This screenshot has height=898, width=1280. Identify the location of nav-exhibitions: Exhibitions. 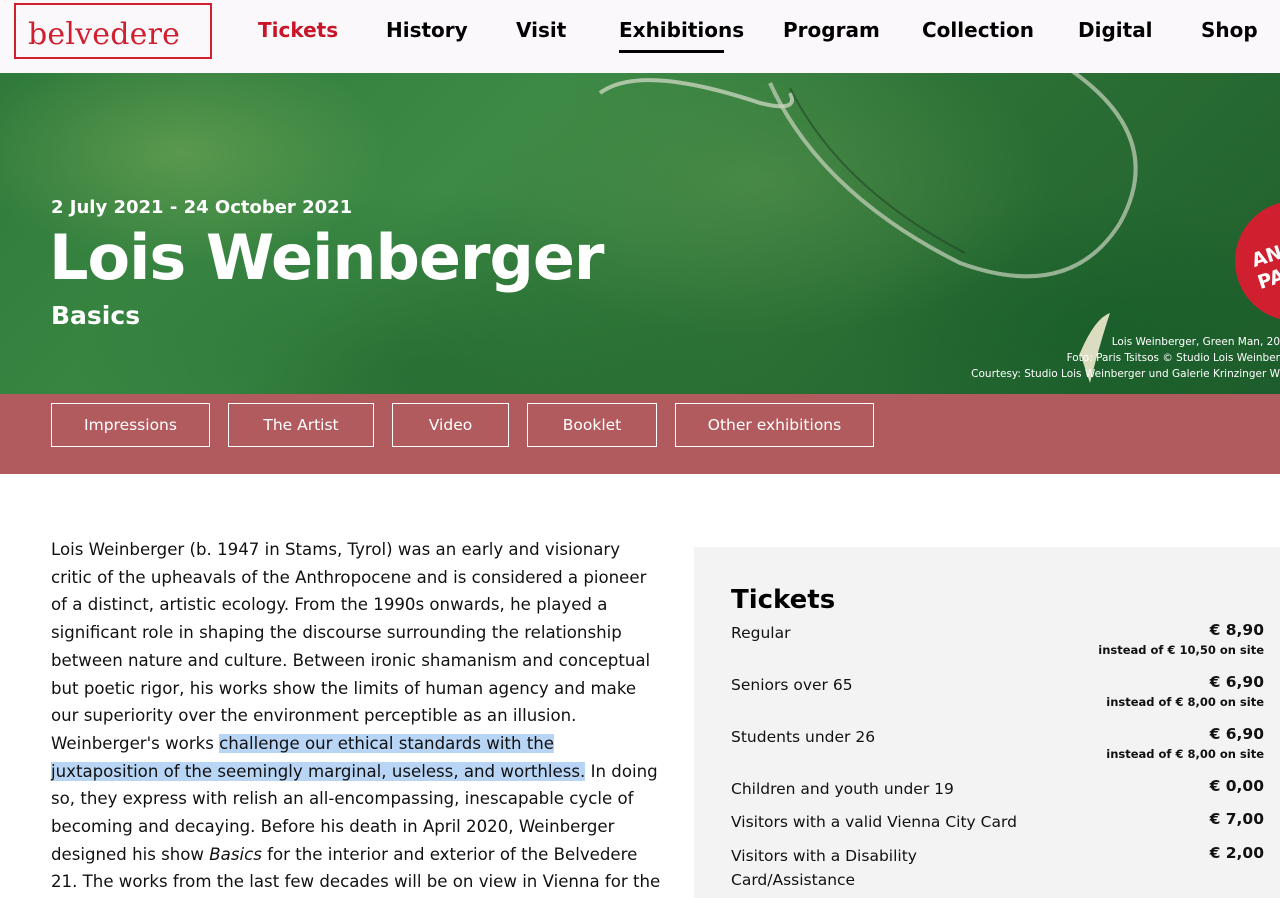
(681, 30).